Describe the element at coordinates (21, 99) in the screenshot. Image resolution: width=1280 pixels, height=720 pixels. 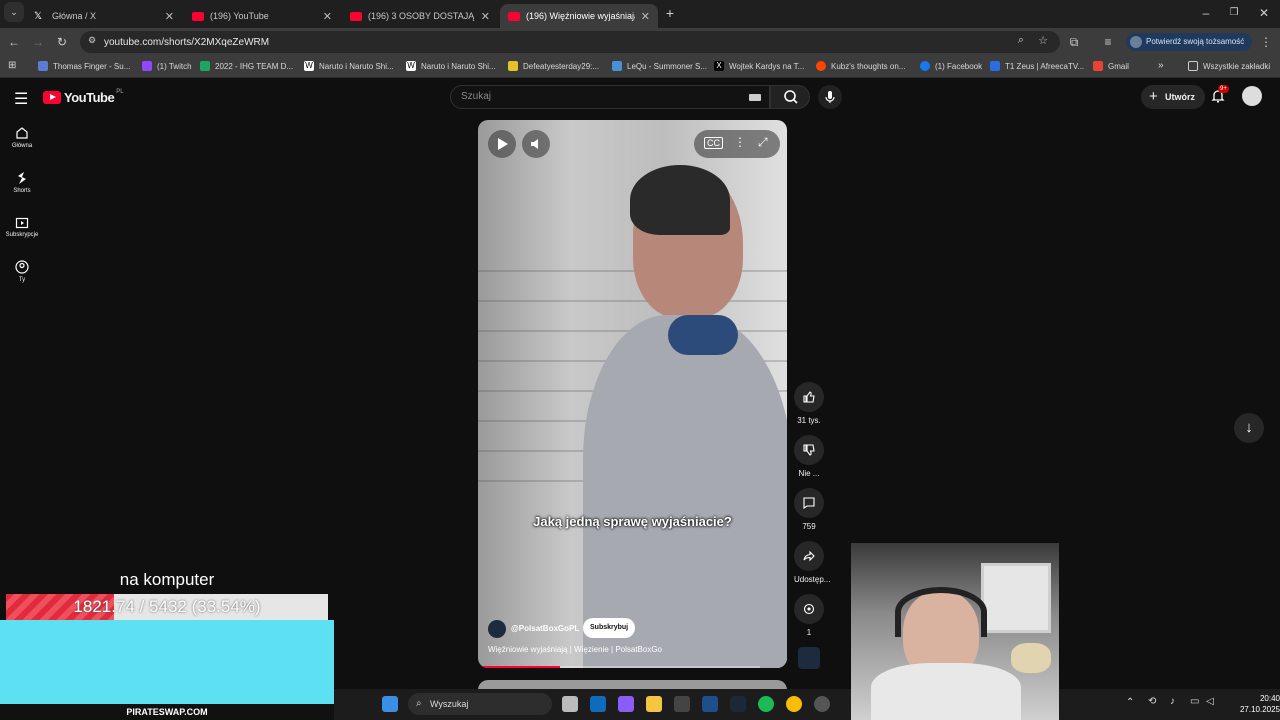
I see `hamburger-menu-icon: ☰` at that location.